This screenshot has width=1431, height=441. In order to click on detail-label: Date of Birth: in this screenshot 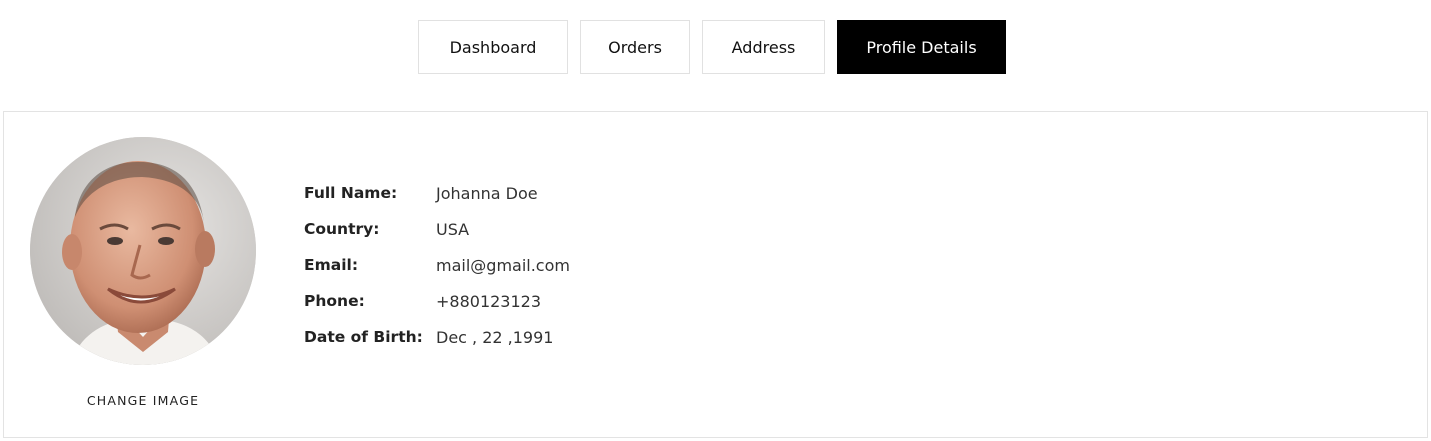, I will do `click(363, 337)`.